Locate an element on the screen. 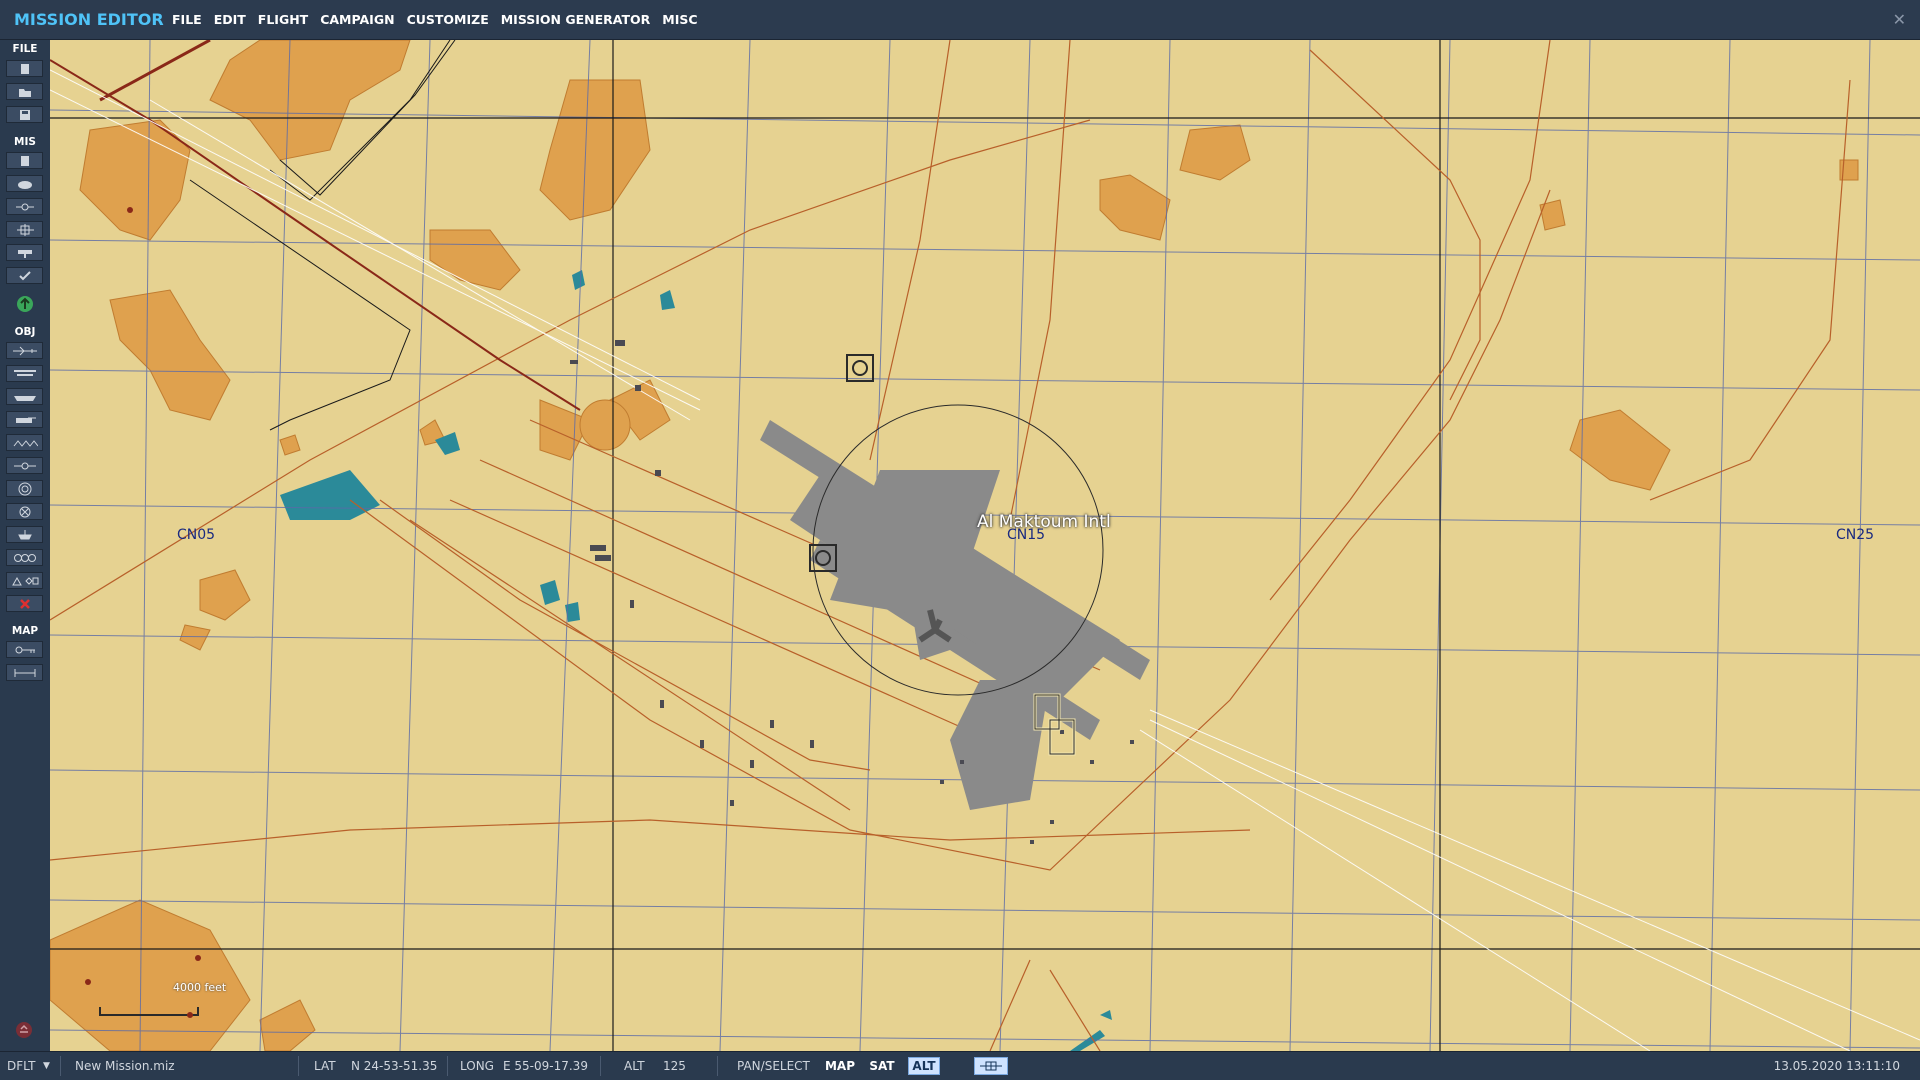 This screenshot has width=1920, height=1080. toolbar-mis-label: MIS is located at coordinates (25, 142).